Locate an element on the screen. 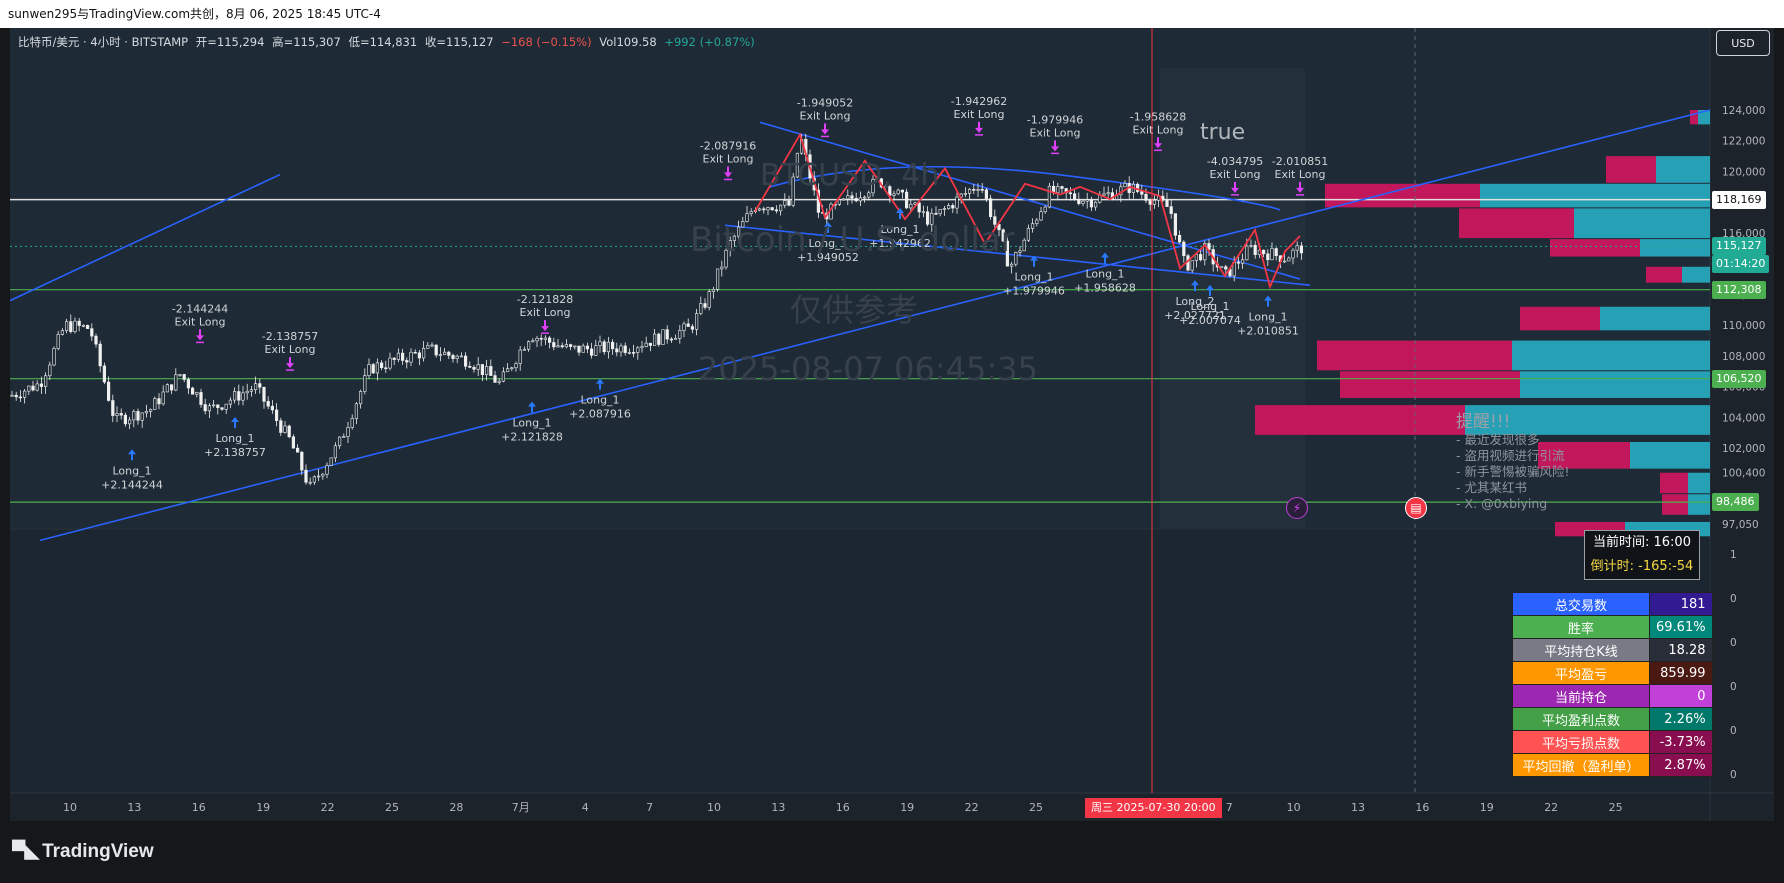  signal-value: +1.958628 is located at coordinates (1105, 288).